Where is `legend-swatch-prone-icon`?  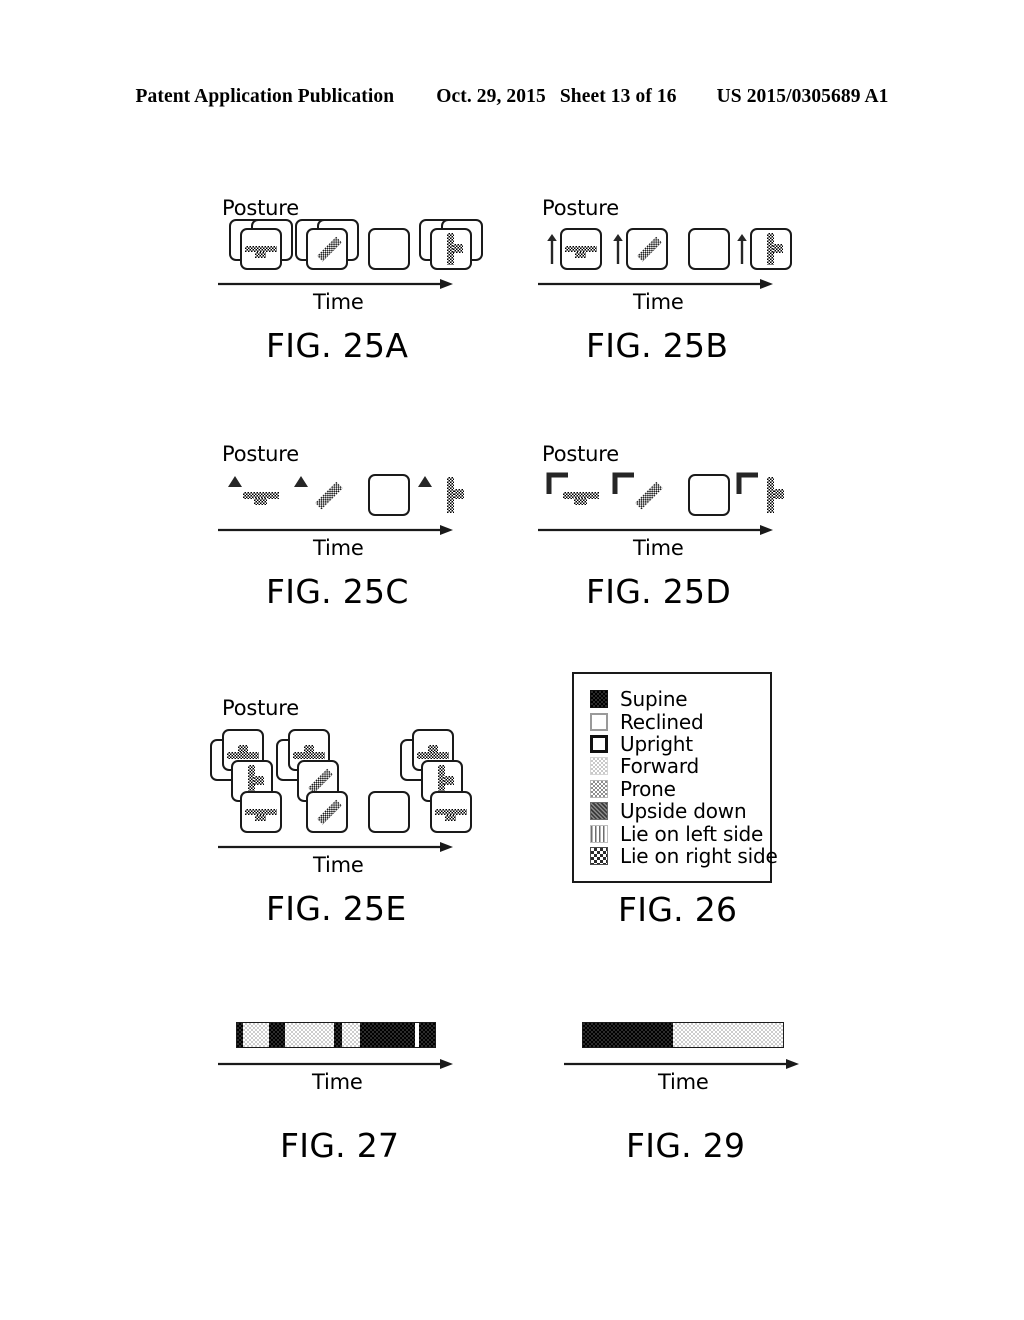 legend-swatch-prone-icon is located at coordinates (599, 788).